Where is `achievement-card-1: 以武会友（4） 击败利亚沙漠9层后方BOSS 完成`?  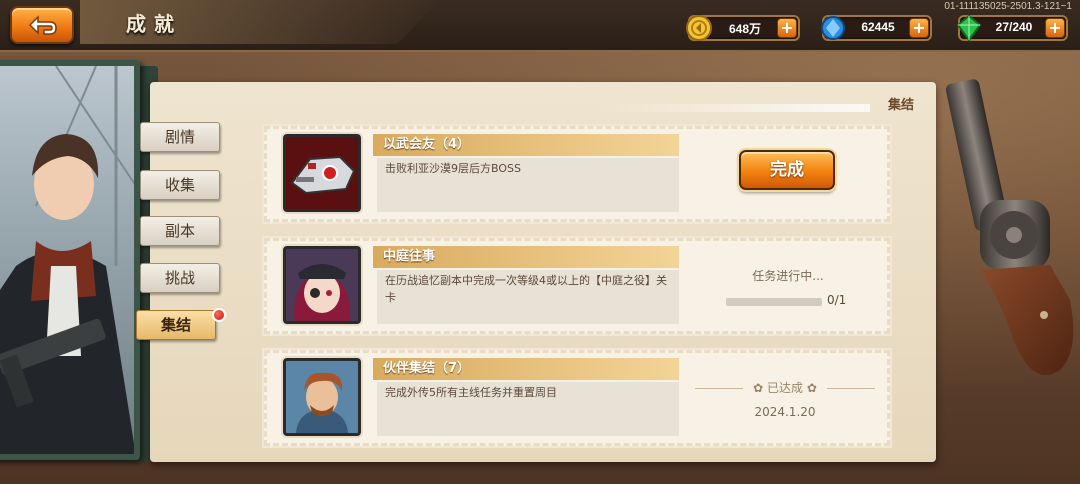
achievement-card-1: 以武会友（4） 击败利亚沙漠9层后方BOSS 完成 is located at coordinates (577, 174).